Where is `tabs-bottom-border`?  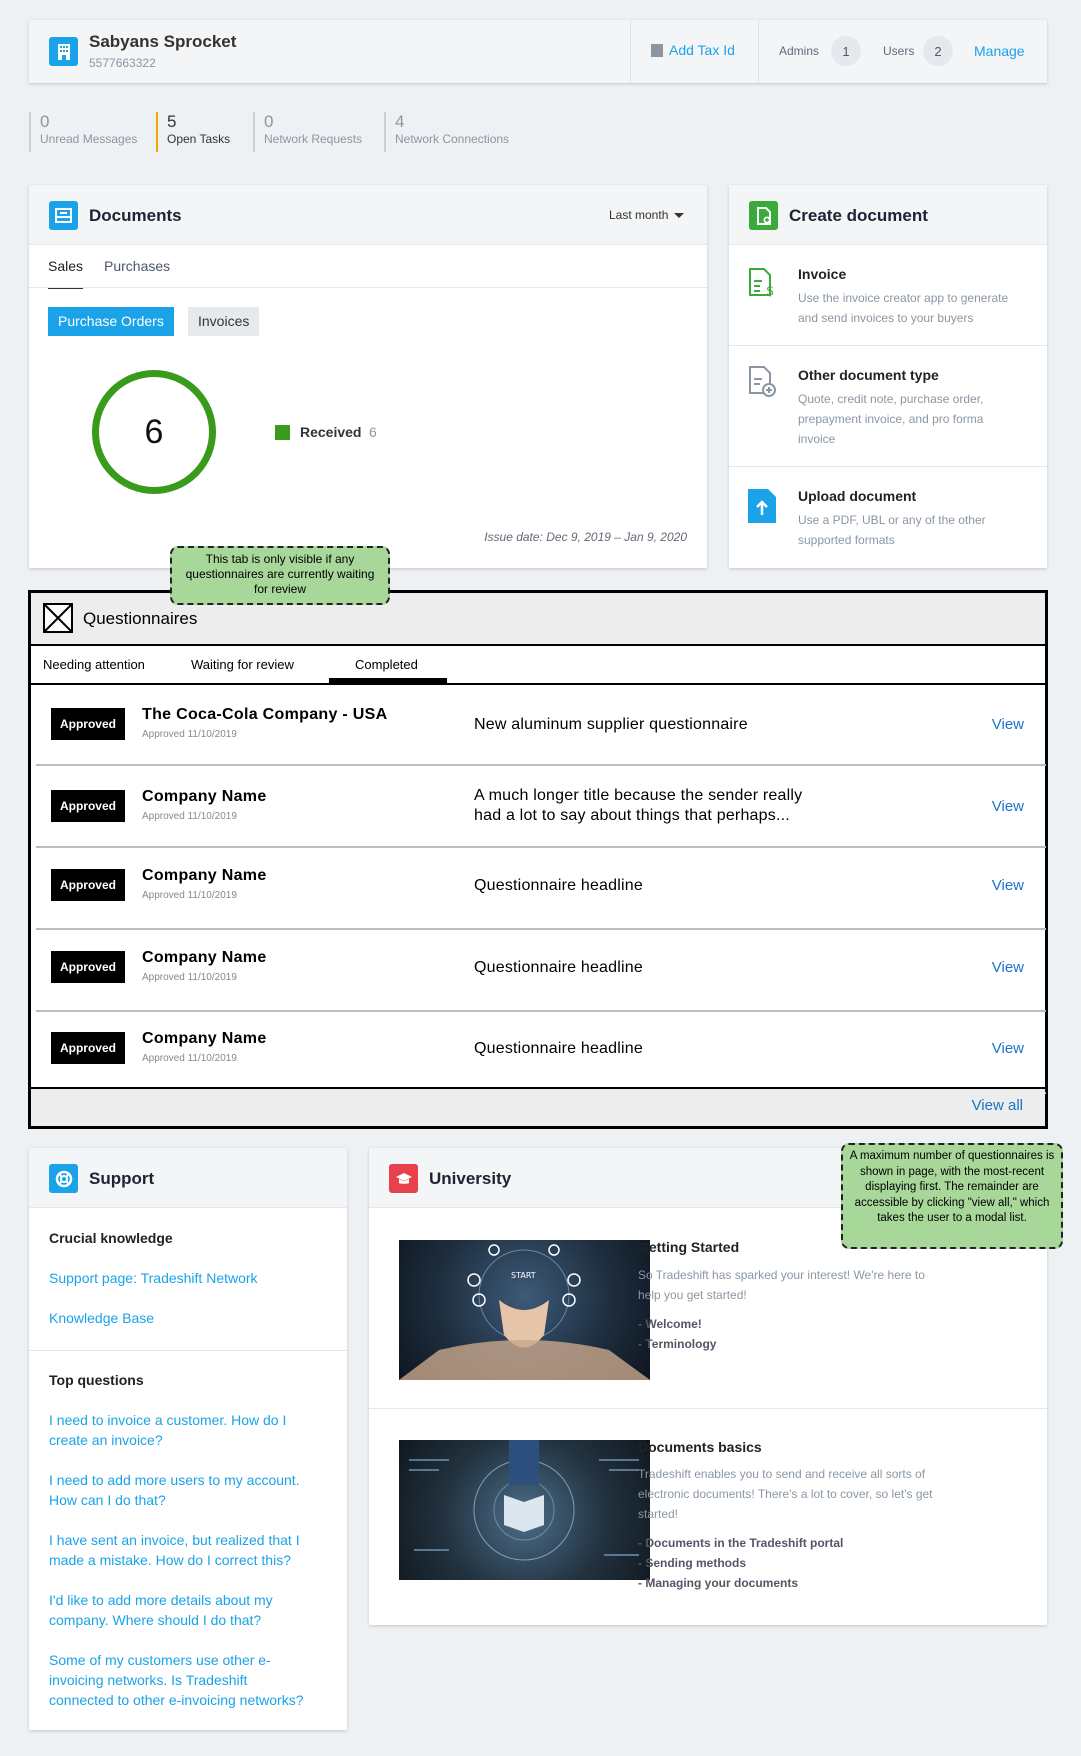
tabs-bottom-border is located at coordinates (538, 684).